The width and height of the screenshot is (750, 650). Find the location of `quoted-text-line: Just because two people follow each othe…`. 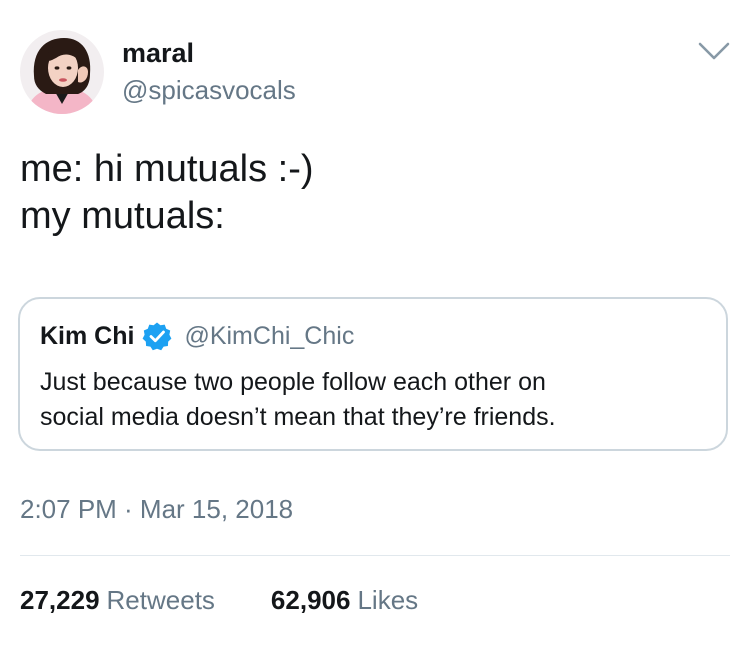

quoted-text-line: Just because two people follow each othe… is located at coordinates (293, 382).